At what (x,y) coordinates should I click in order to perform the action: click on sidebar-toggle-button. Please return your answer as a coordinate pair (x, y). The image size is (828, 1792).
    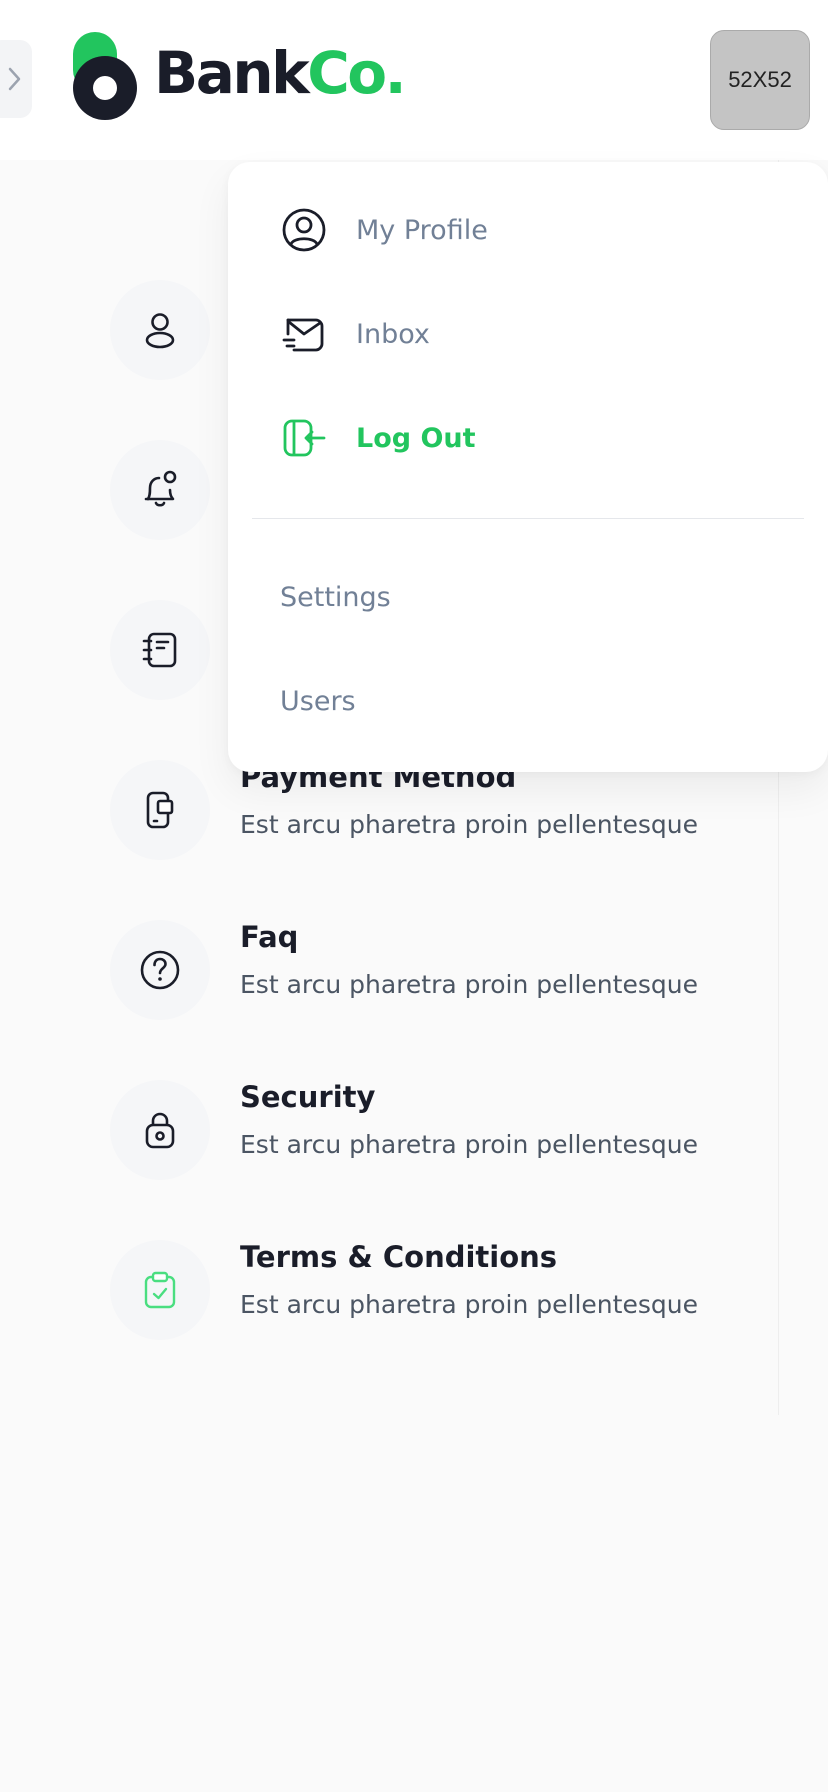
    Looking at the image, I should click on (16, 79).